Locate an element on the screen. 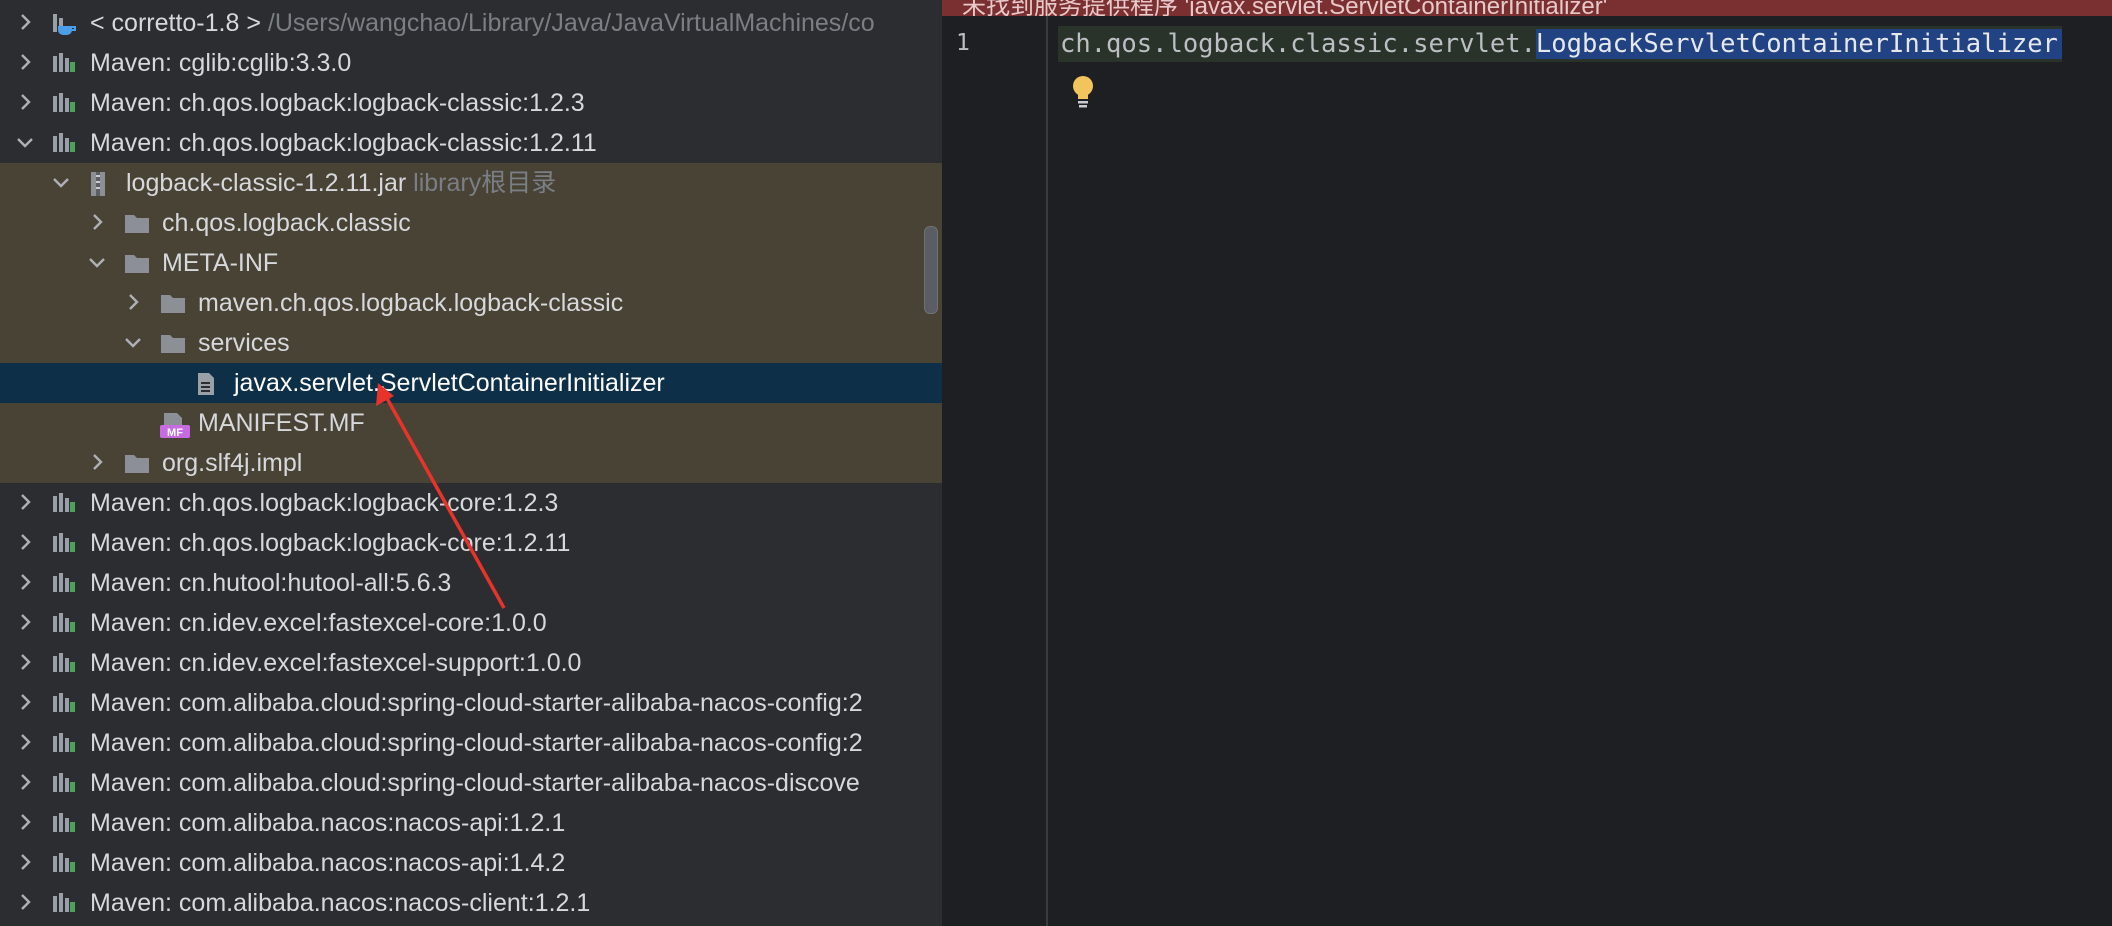  tree-row: ch.qos.logback.classic is located at coordinates (471, 223).